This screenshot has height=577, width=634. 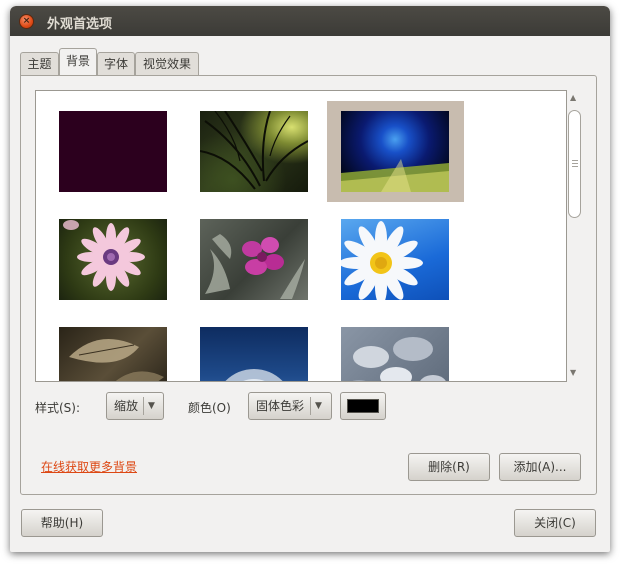 I want to click on dandelion-art, so click(x=254, y=375).